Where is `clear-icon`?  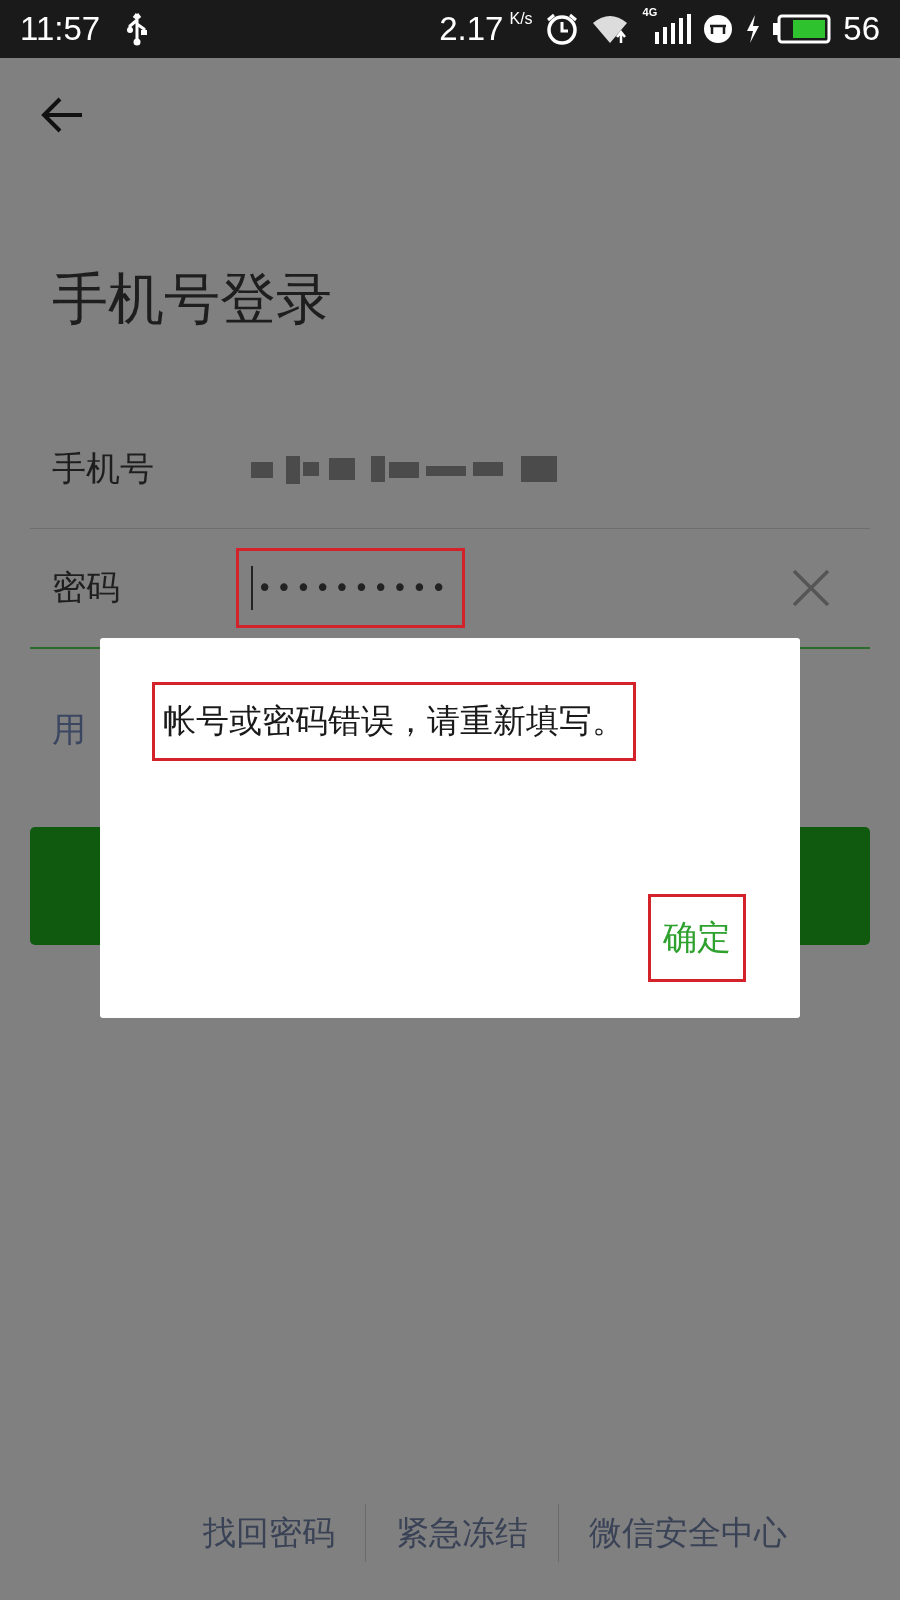 clear-icon is located at coordinates (811, 588).